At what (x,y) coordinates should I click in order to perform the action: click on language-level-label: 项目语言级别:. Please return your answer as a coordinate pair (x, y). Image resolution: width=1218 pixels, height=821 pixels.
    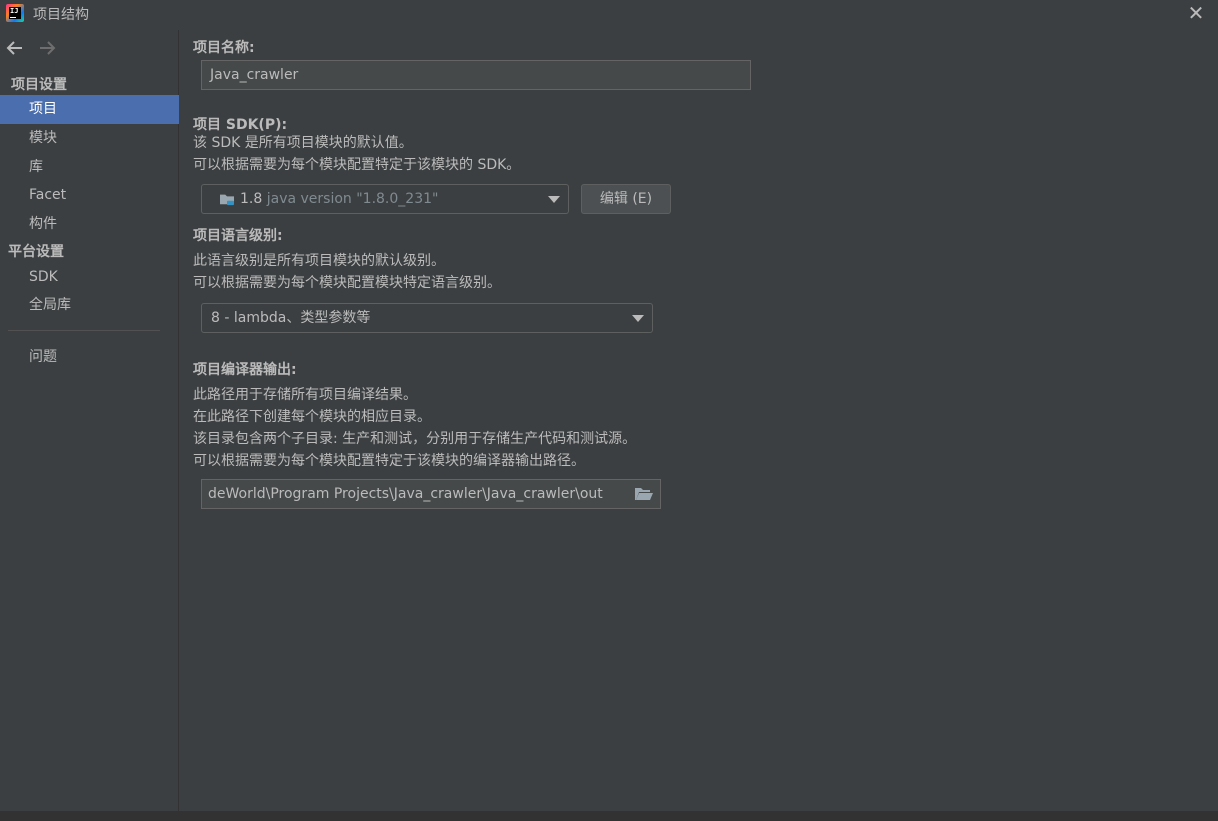
    Looking at the image, I should click on (238, 236).